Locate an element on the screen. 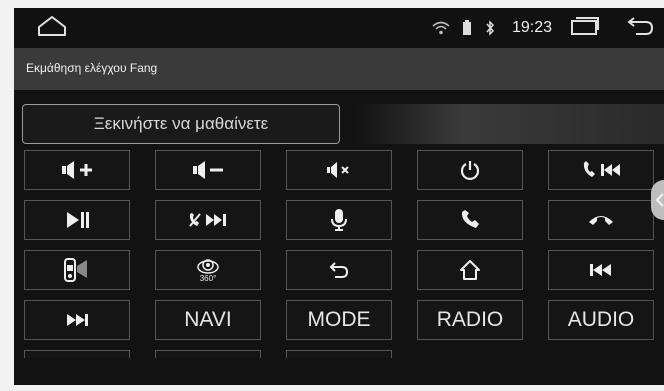 The width and height of the screenshot is (664, 391). status-bar: 19:23 is located at coordinates (339, 28).